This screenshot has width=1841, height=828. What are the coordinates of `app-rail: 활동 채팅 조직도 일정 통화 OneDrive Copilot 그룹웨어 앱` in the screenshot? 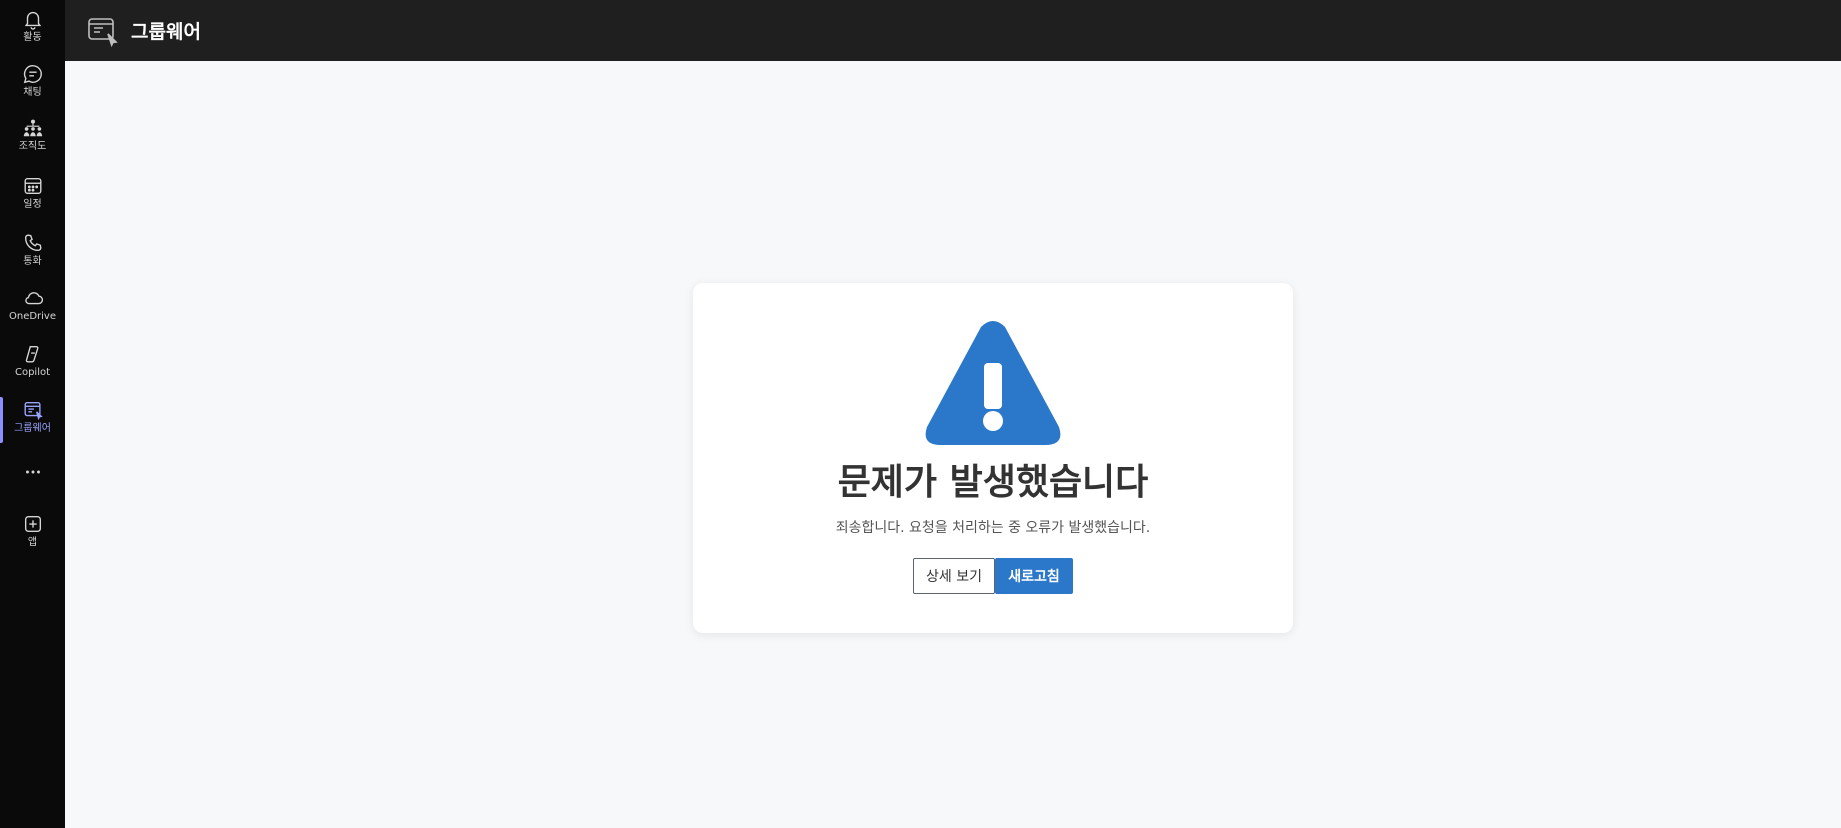 It's located at (32, 414).